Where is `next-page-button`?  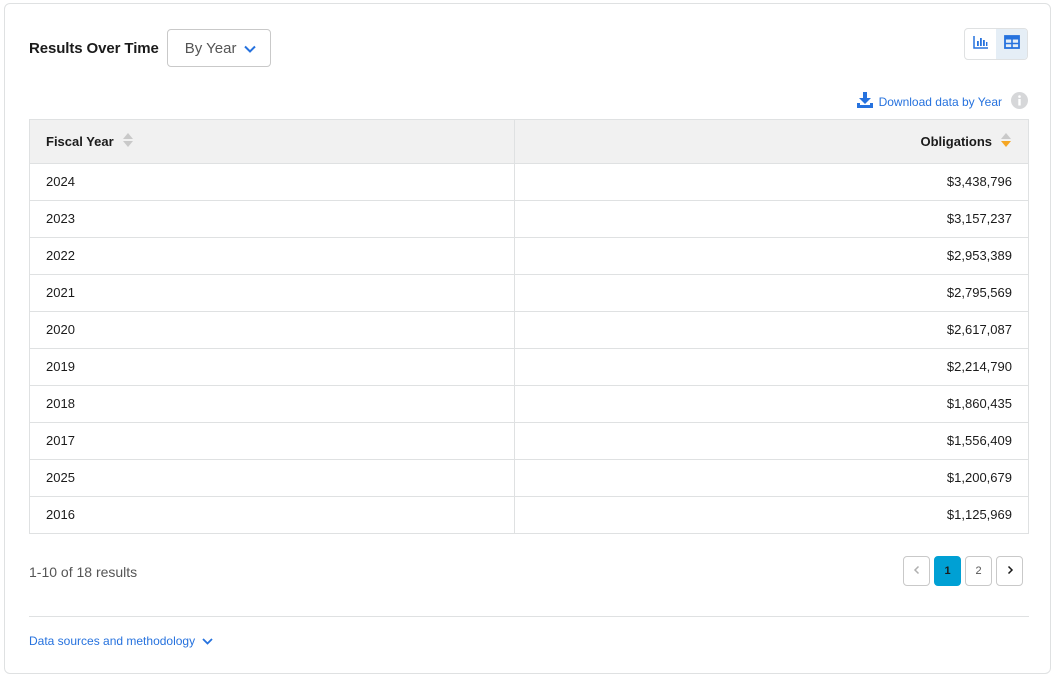
next-page-button is located at coordinates (1009, 571).